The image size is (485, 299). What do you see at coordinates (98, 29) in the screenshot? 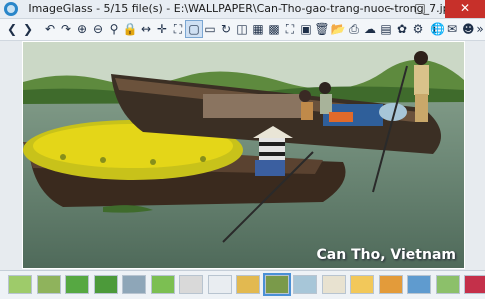
I see `zoom-out-icon: ⊖` at bounding box center [98, 29].